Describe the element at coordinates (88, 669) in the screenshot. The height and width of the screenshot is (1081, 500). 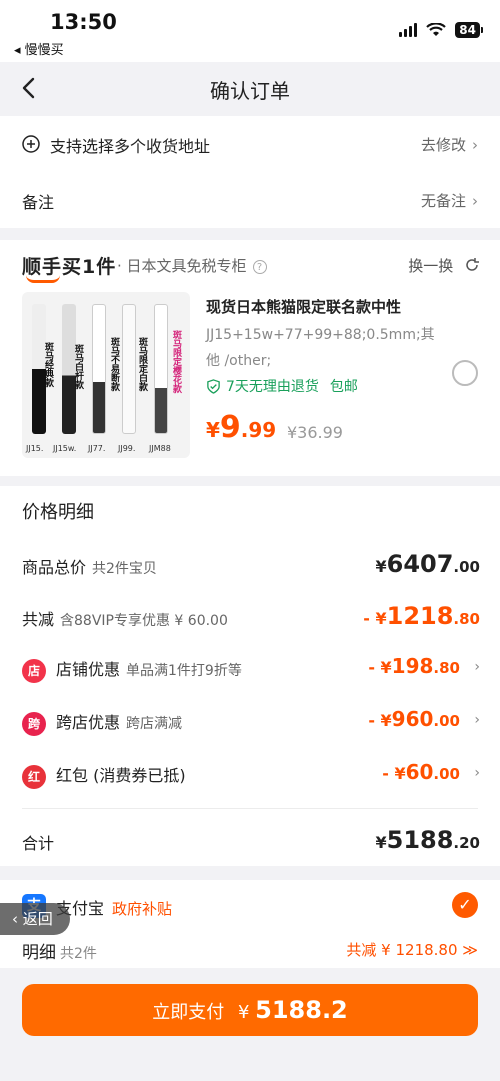
I see `store-discount-label: 店铺优惠` at that location.